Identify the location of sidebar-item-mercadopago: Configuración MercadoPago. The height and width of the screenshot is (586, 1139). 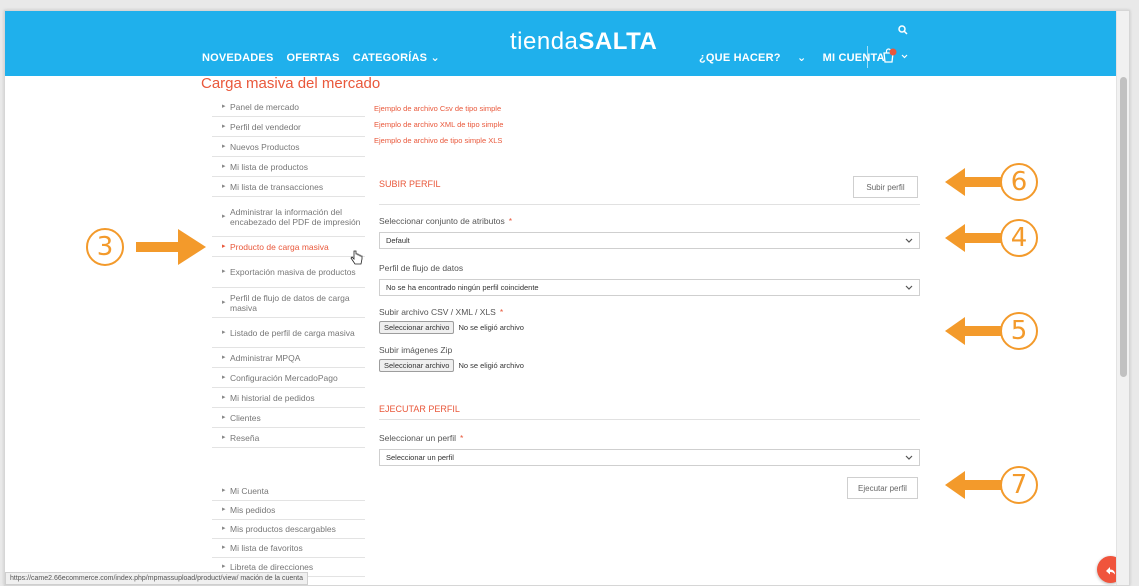
(288, 378).